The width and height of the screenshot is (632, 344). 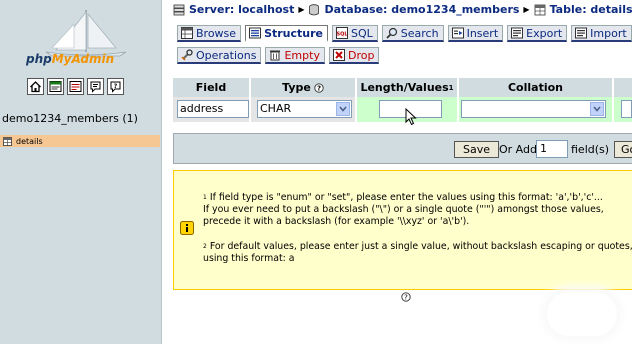 I want to click on info-notice-icon, so click(x=187, y=228).